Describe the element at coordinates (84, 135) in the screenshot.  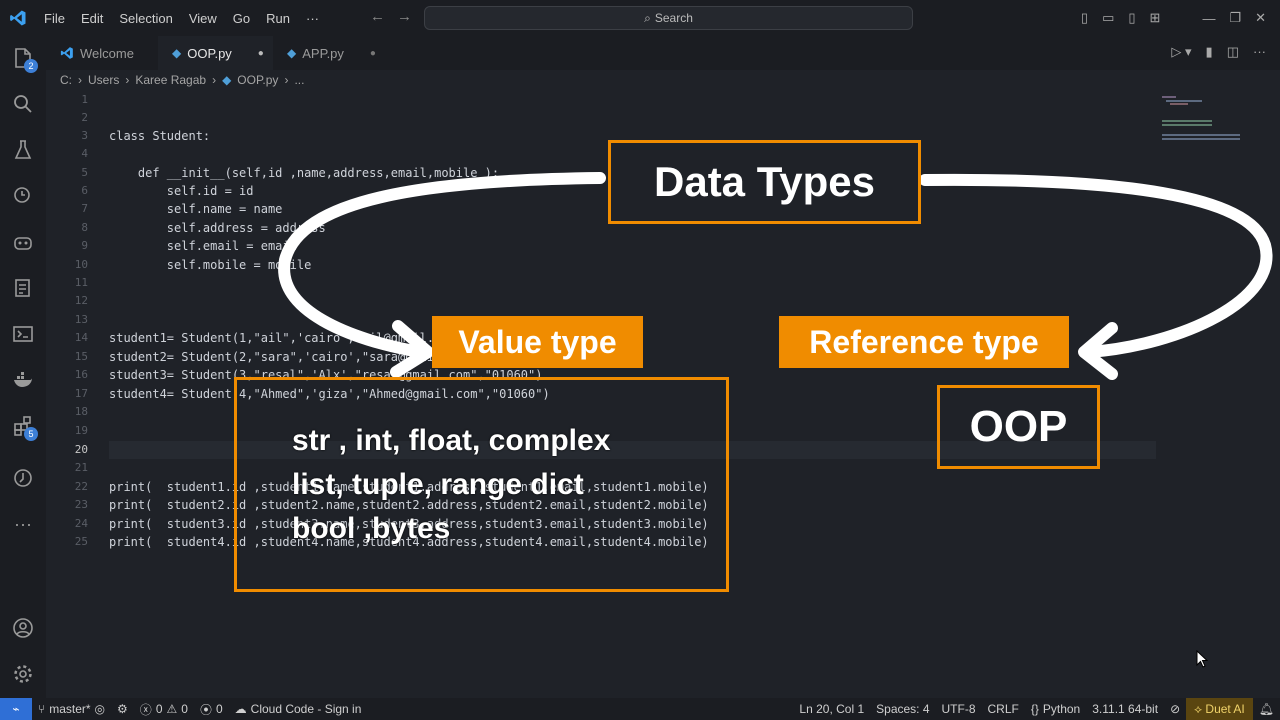
I see `line-number: 3` at that location.